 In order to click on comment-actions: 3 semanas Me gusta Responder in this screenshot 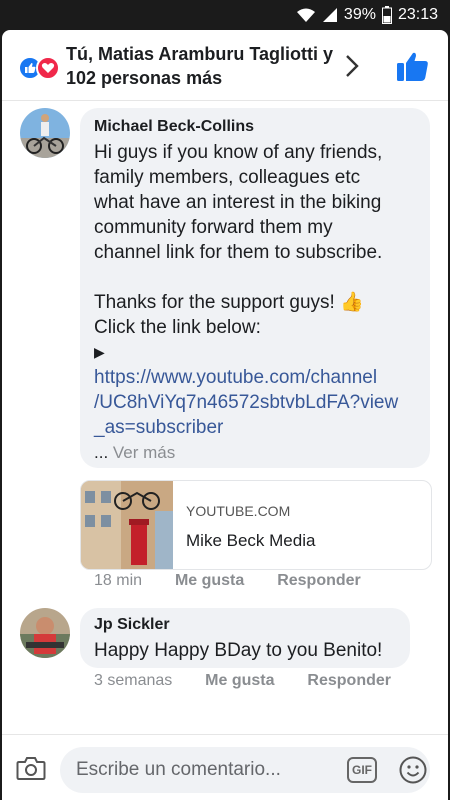, I will do `click(242, 681)`.